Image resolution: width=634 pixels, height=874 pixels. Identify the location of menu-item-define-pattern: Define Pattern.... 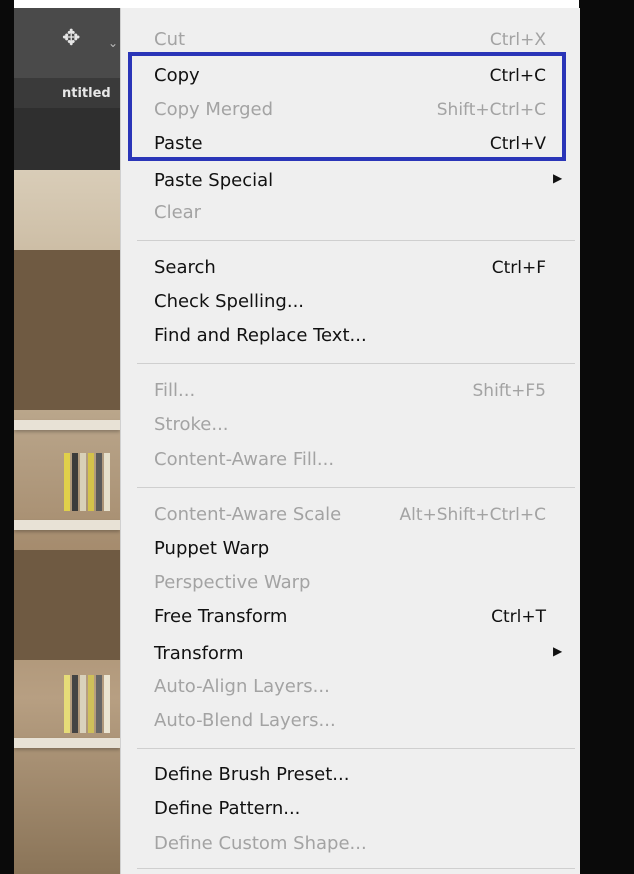
(350, 810).